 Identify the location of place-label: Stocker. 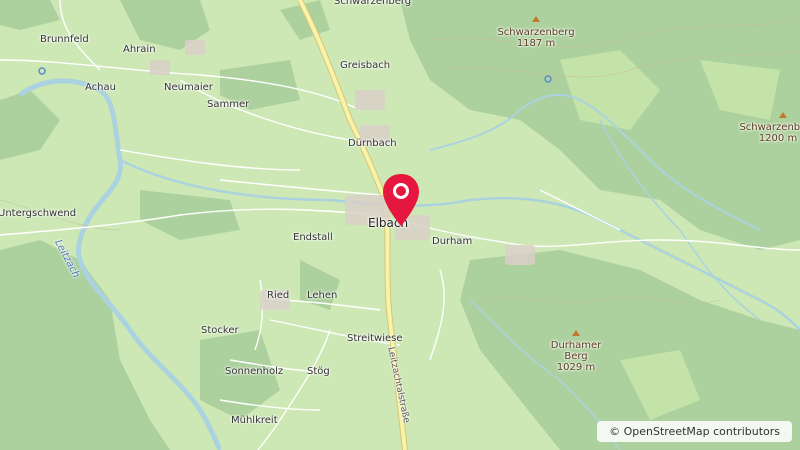
(220, 330).